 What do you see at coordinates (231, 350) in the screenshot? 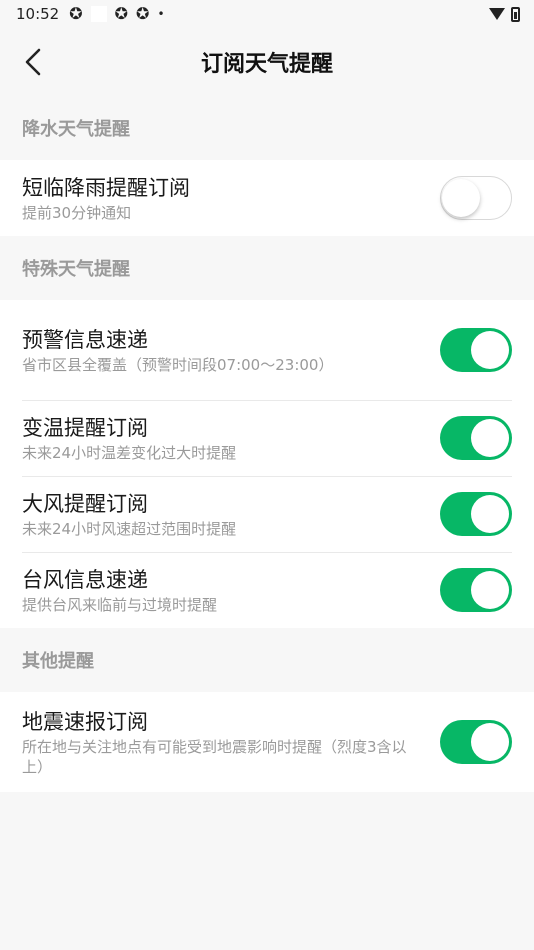
I see `settings-row-text: 预警信息速递省市区县全覆盖（预警时间段07:00～23:00）` at bounding box center [231, 350].